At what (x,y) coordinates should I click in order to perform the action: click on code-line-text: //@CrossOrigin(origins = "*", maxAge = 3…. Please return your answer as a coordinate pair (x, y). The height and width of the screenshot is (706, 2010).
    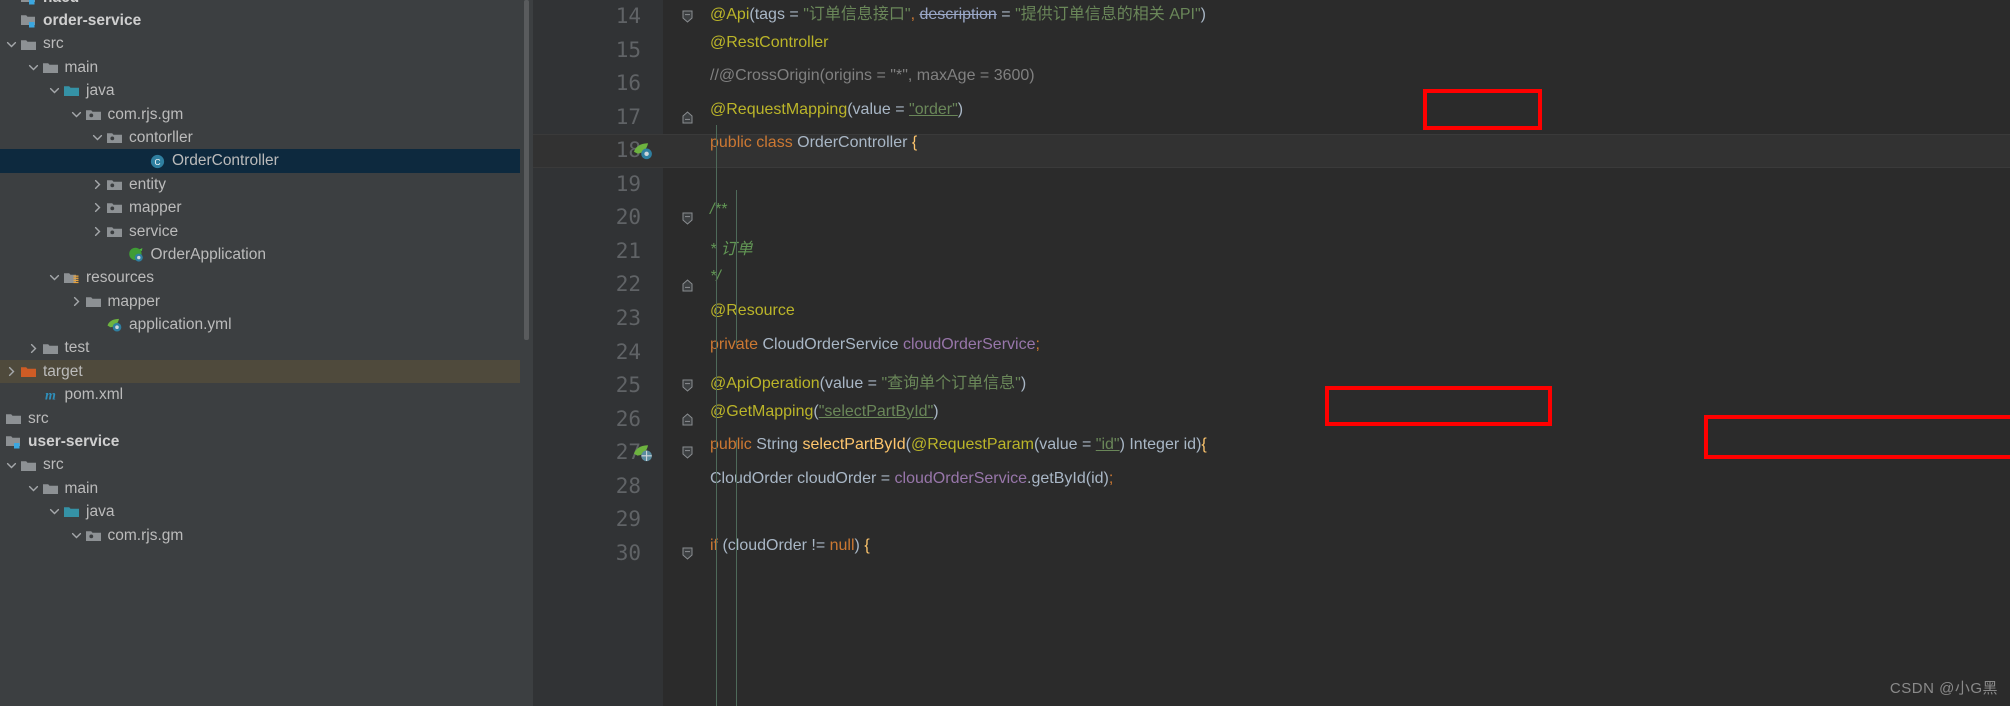
    Looking at the image, I should click on (872, 84).